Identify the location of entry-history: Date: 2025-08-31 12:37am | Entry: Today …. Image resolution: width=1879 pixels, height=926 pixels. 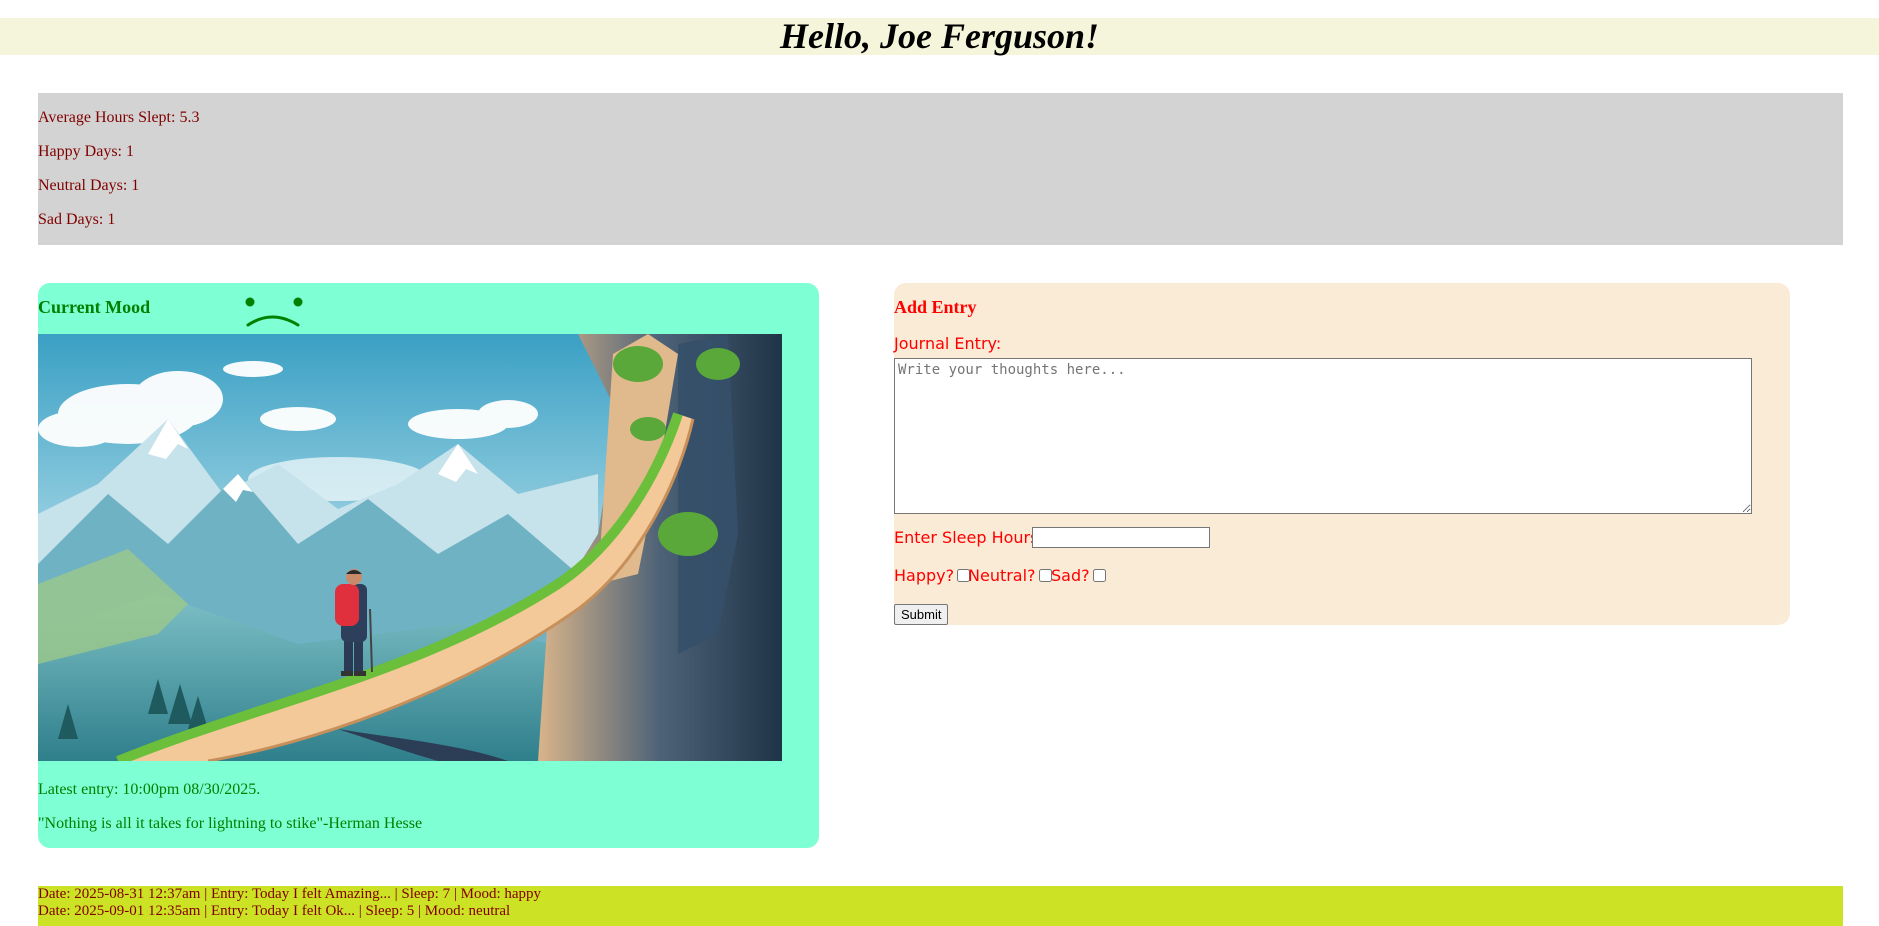
(940, 906).